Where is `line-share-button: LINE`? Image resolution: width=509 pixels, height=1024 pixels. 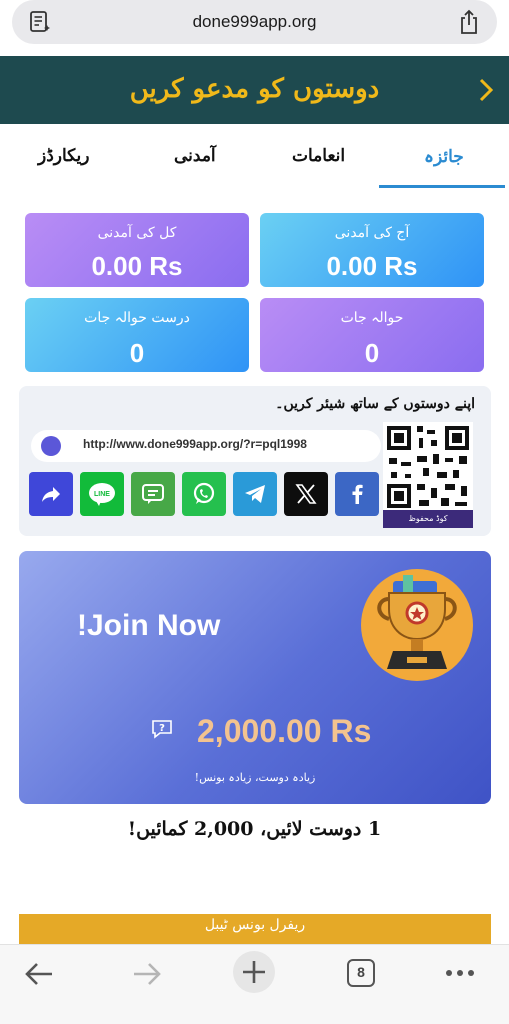 line-share-button: LINE is located at coordinates (102, 494).